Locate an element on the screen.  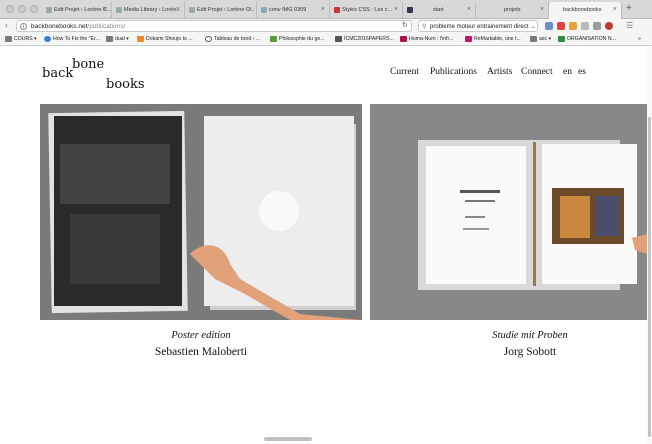
browser-tab: projets × is located at coordinates (512, 10).